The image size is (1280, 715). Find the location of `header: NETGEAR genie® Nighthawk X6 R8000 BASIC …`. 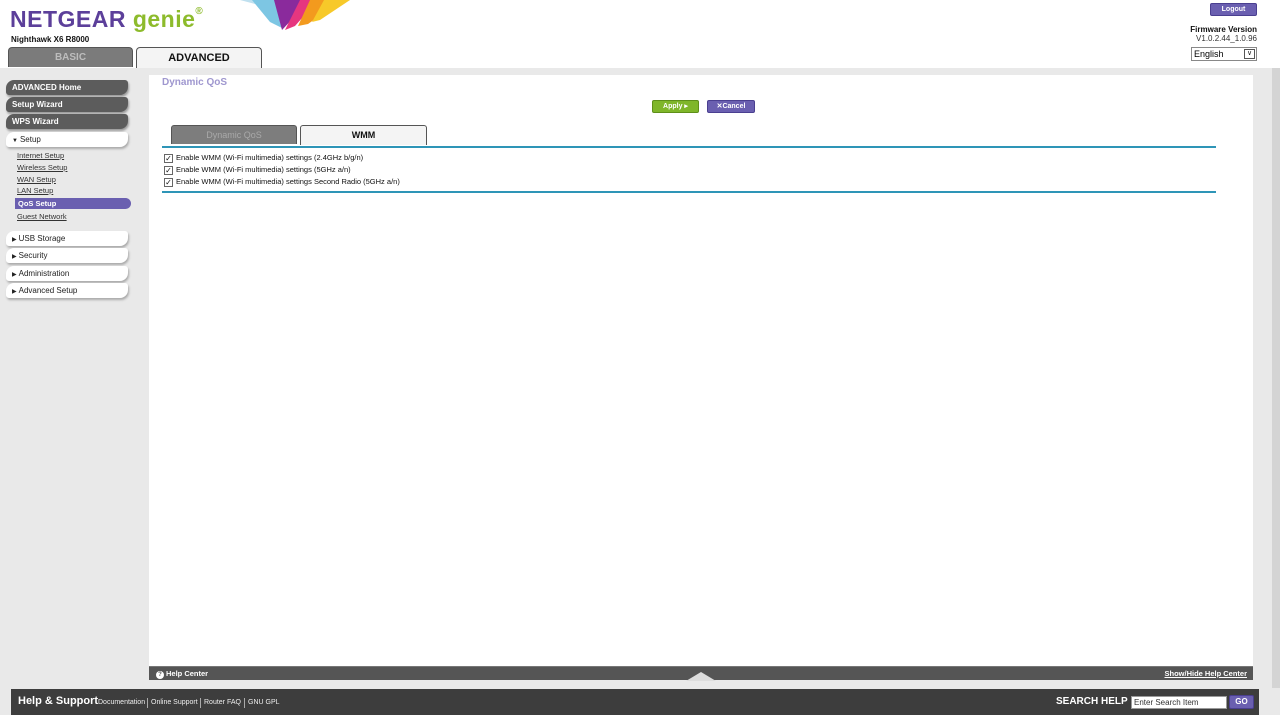

header: NETGEAR genie® Nighthawk X6 R8000 BASIC … is located at coordinates (640, 34).